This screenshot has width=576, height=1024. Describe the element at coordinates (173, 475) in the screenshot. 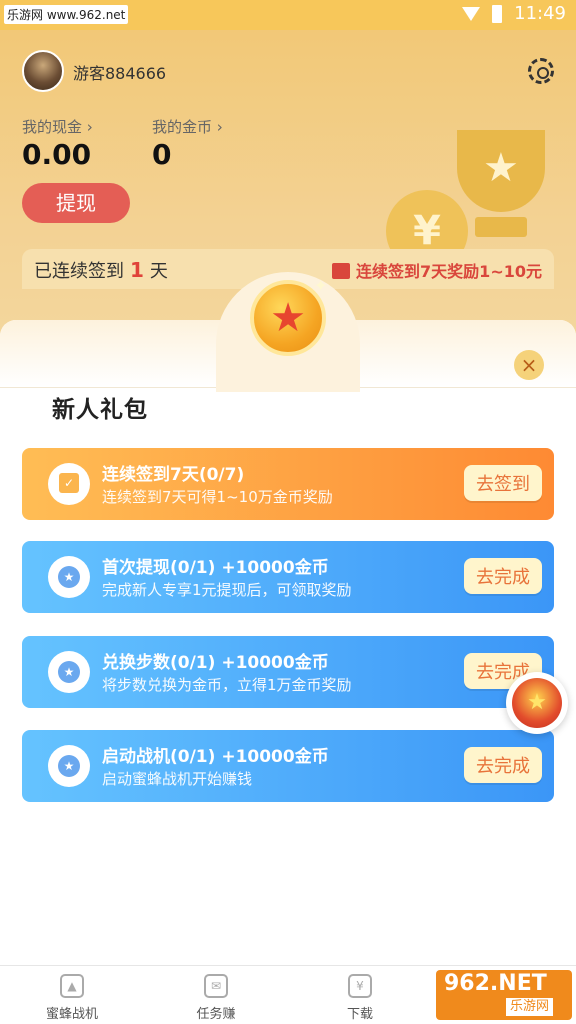

I see `task-title: 连续签到7天(0/7)` at that location.